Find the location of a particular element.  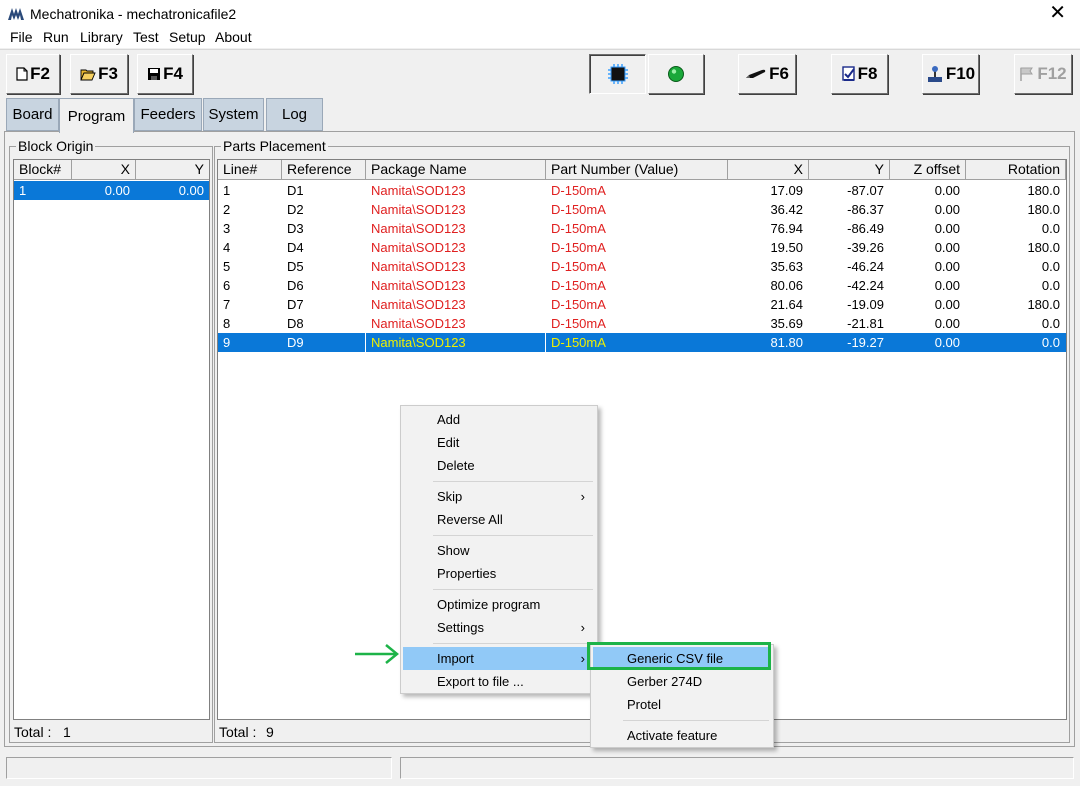

chip-view-button is located at coordinates (617, 74).